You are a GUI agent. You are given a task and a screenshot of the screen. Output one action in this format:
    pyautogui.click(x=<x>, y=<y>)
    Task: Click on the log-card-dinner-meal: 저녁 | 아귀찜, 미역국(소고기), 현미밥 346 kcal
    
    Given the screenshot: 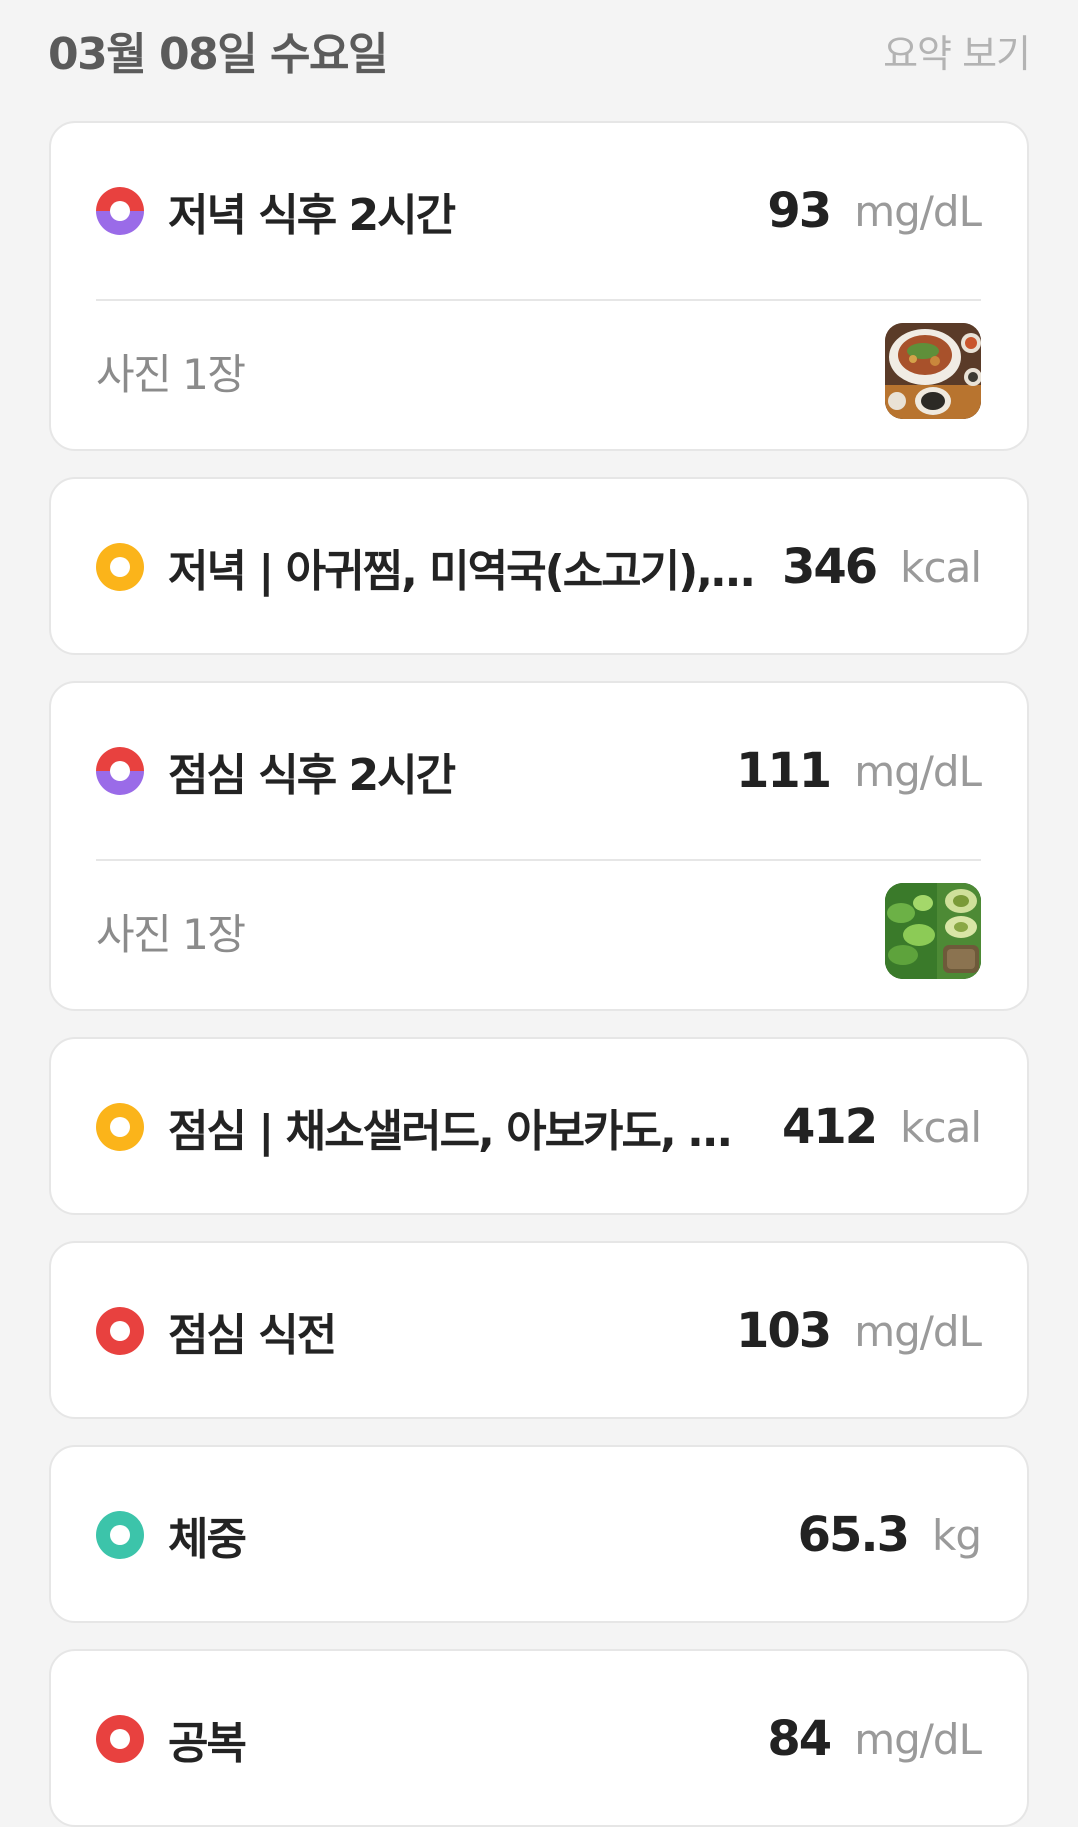 What is the action you would take?
    pyautogui.click(x=539, y=566)
    